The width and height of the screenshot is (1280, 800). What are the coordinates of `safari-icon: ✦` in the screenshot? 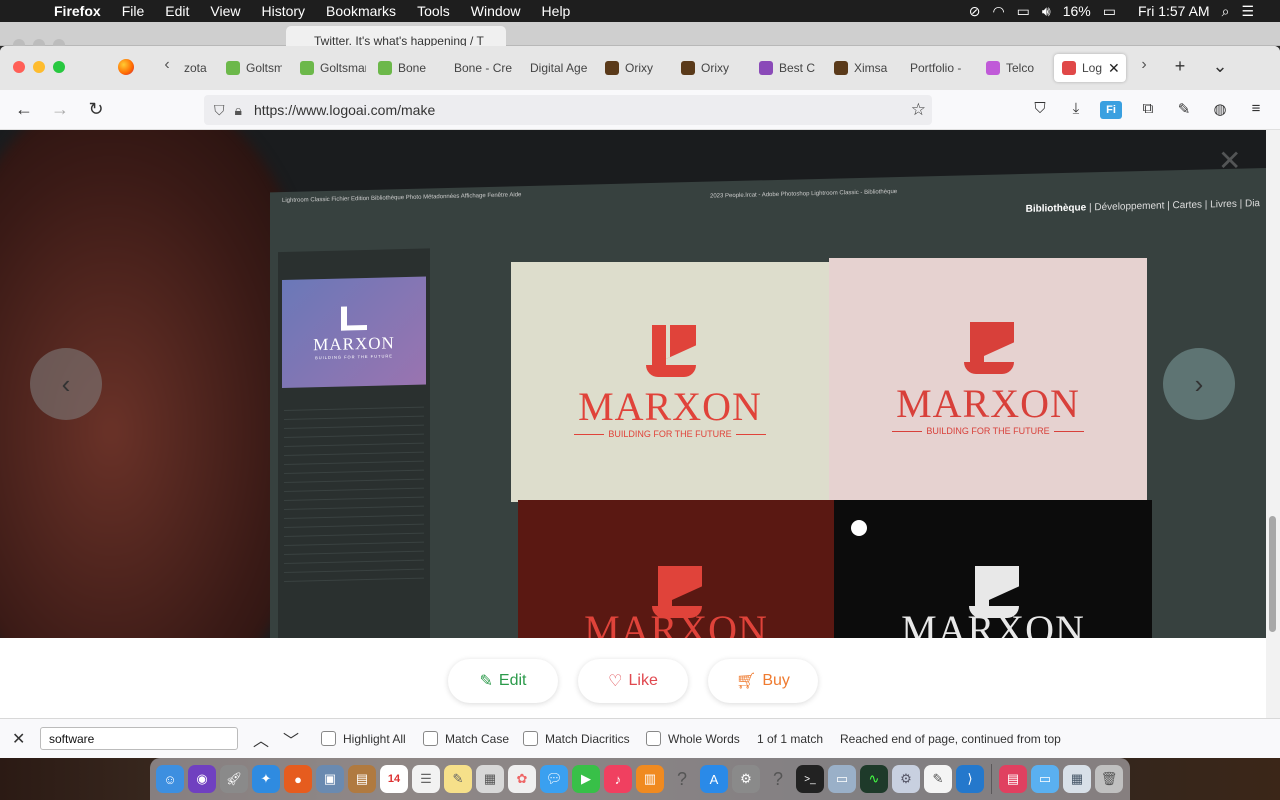 It's located at (266, 779).